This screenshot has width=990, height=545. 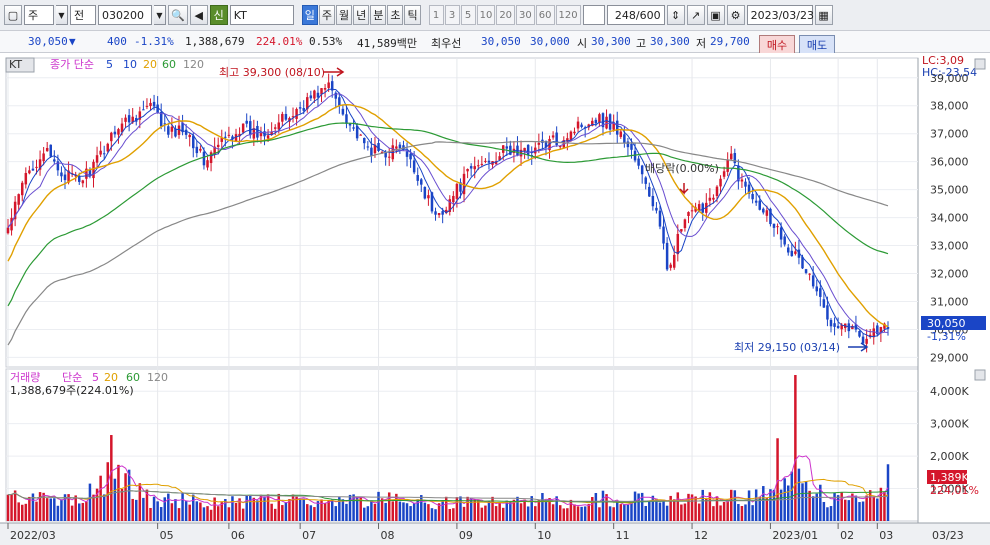 I want to click on change-percent: -1.31%, so click(x=154, y=41).